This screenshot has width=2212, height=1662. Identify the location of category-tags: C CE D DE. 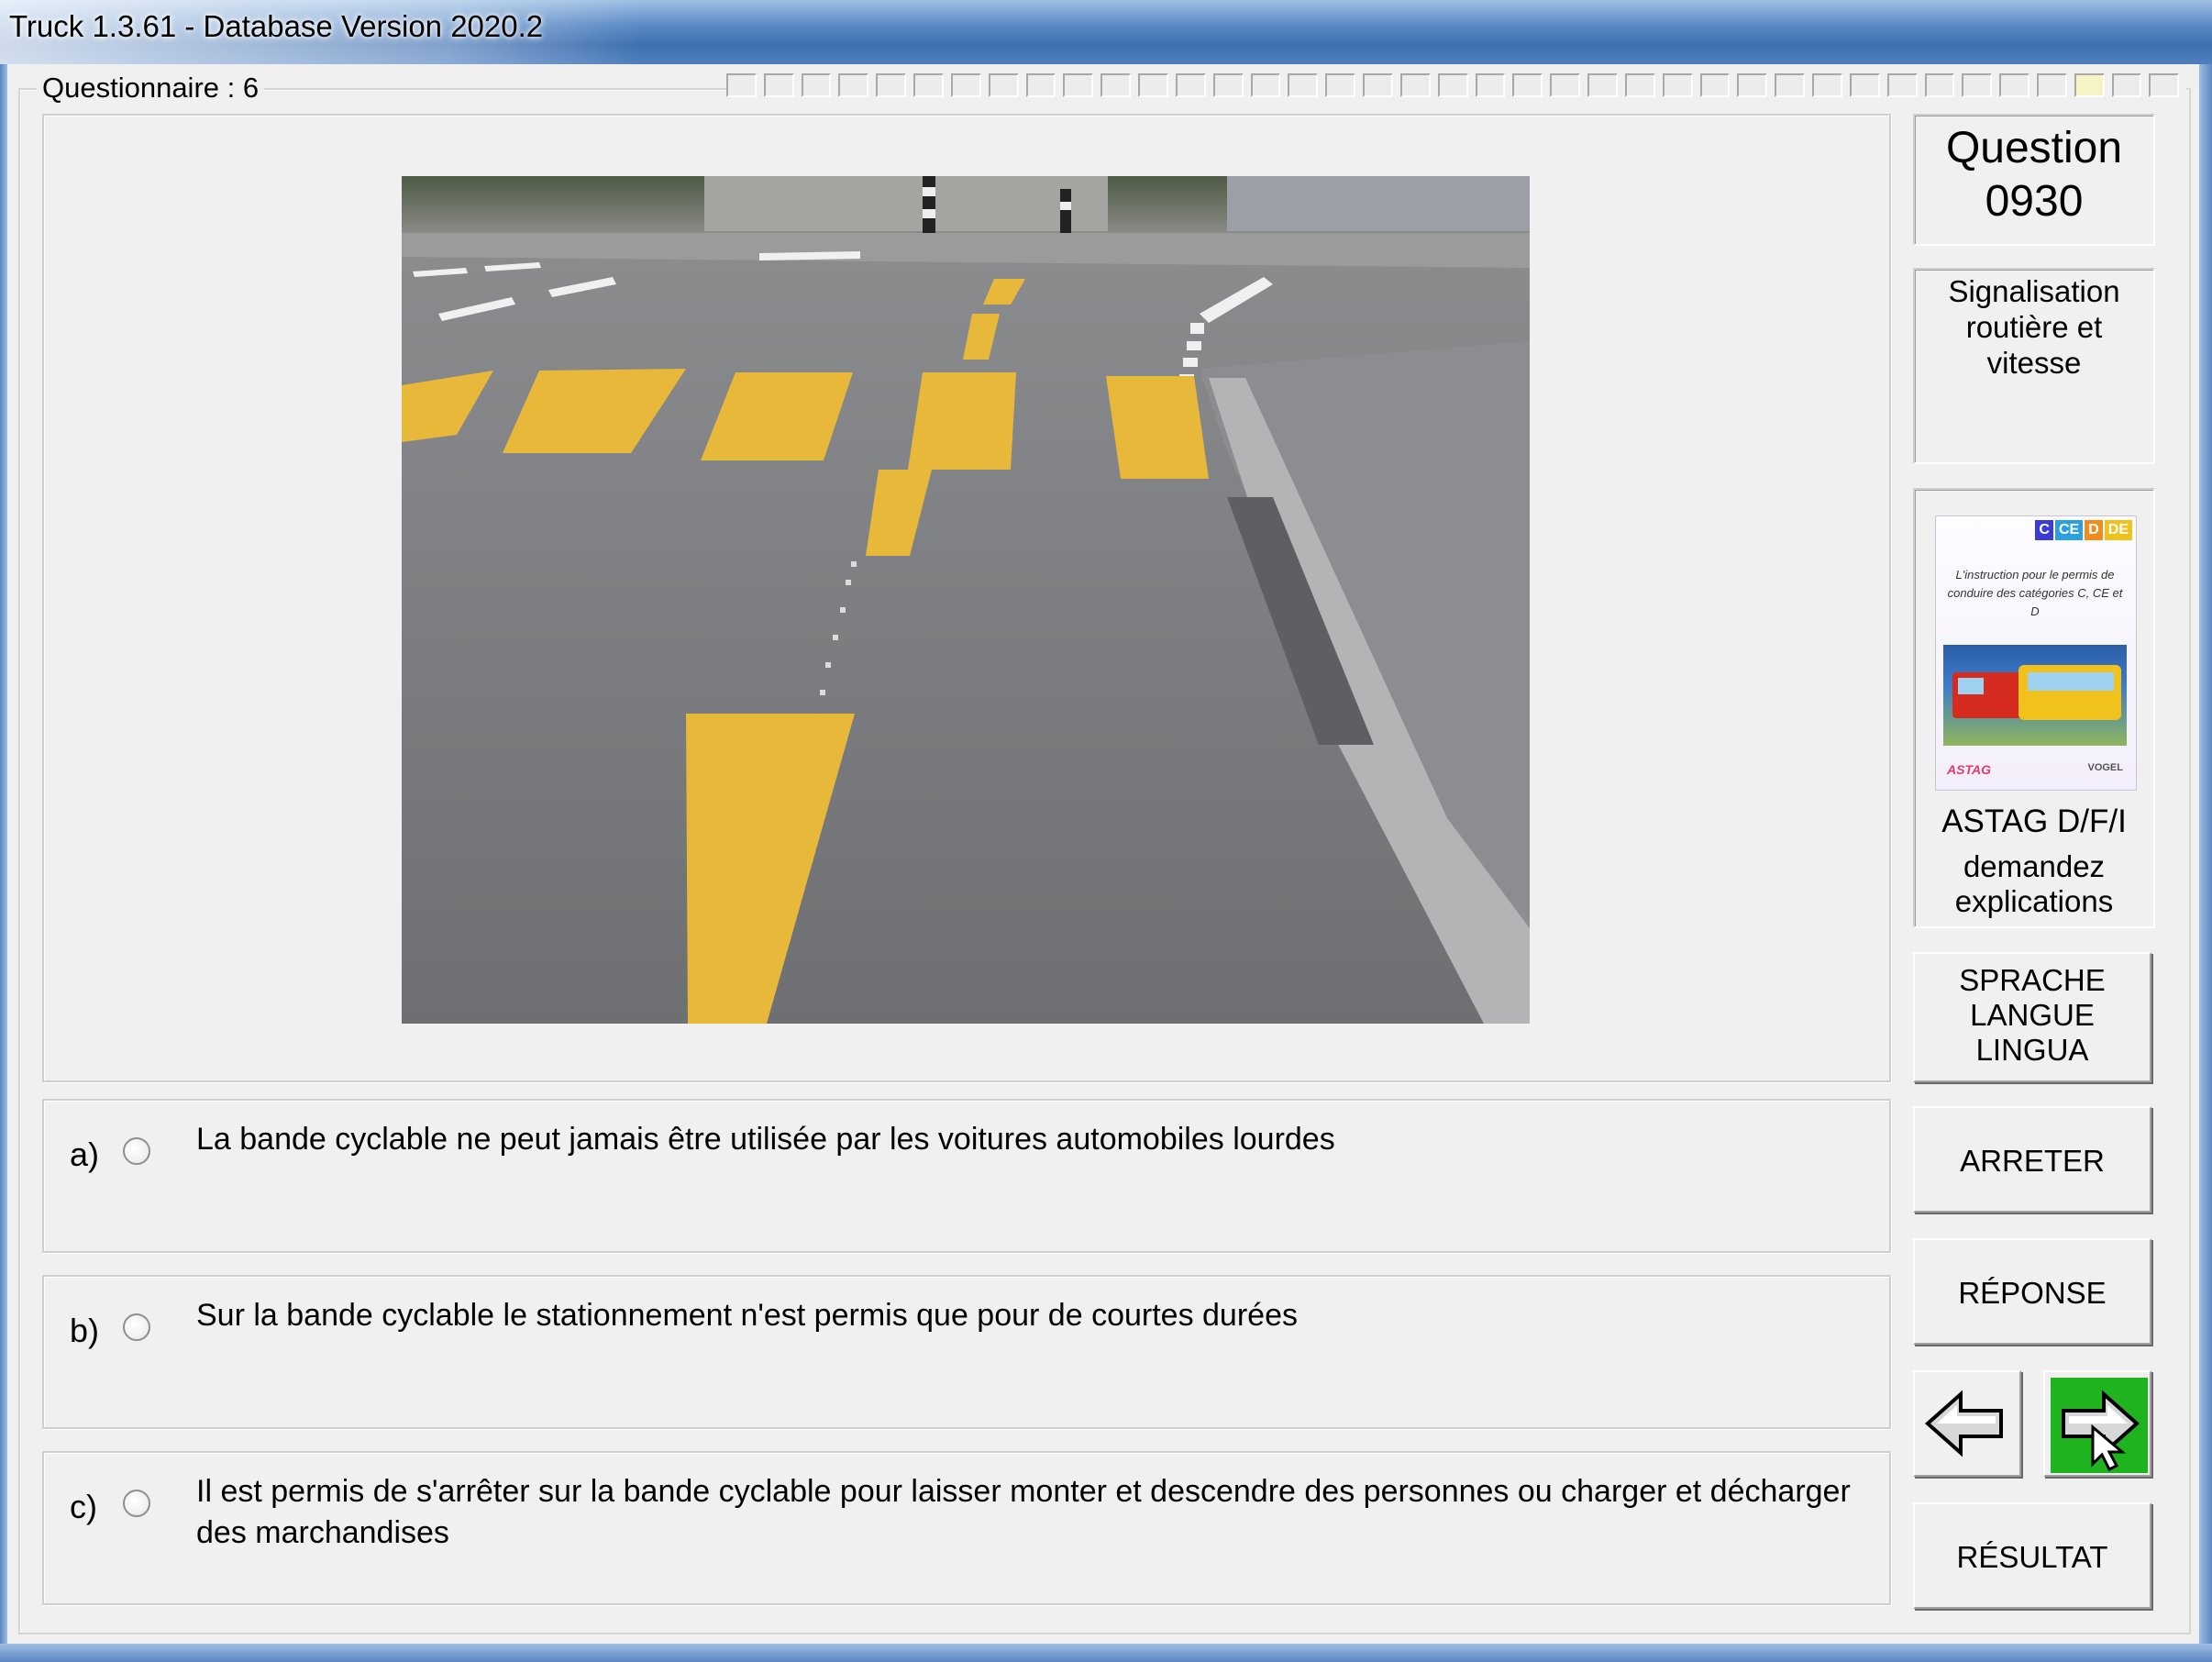
(2084, 530).